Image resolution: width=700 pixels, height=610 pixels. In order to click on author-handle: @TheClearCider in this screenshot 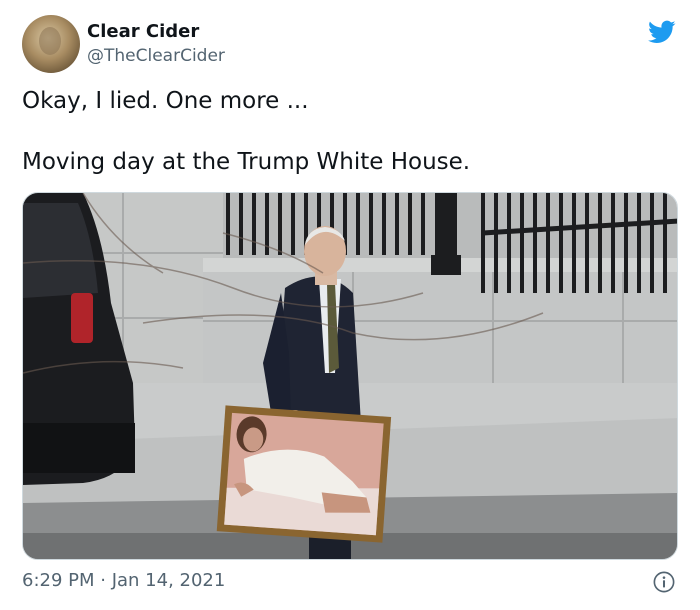, I will do `click(156, 56)`.